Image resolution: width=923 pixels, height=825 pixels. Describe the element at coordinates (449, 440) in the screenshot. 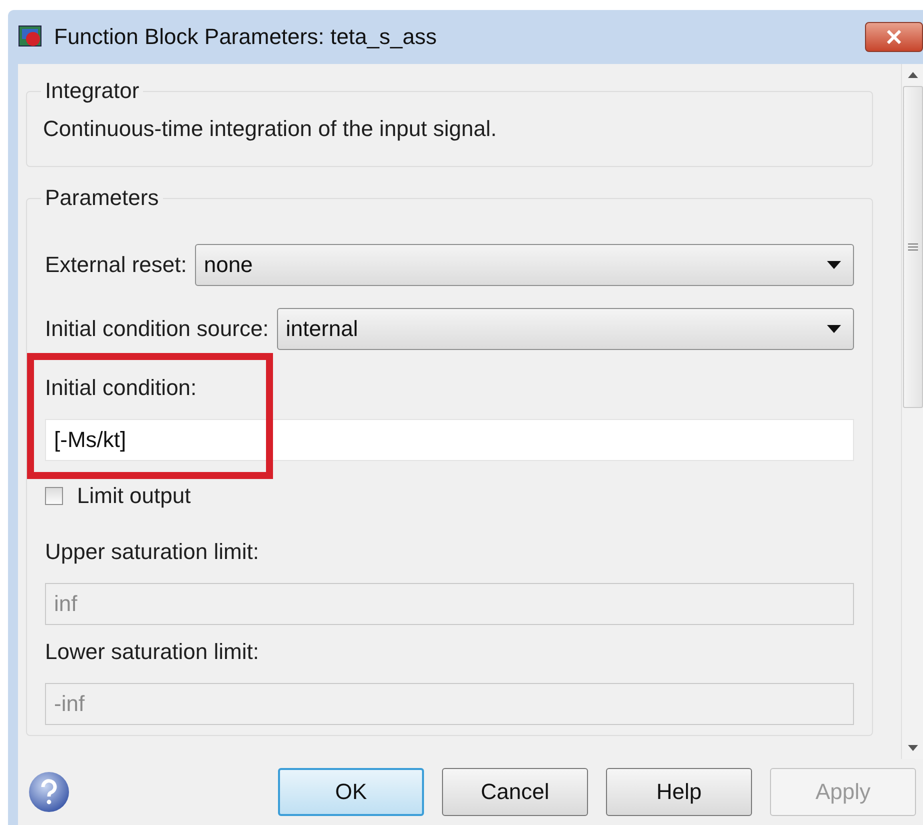

I see `input-field: [-Ms/kt]` at that location.